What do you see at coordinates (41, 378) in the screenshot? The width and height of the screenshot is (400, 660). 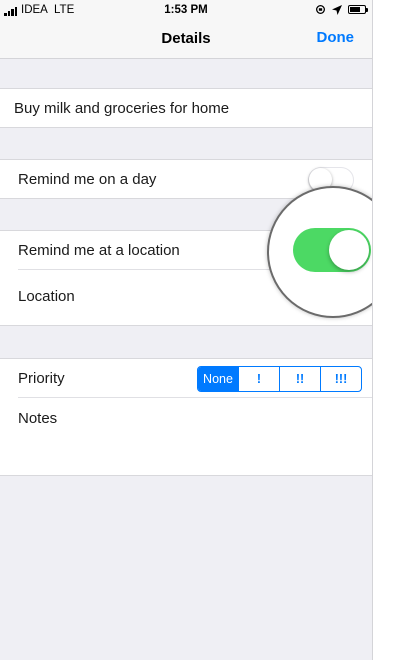 I see `priority-label: Priority` at bounding box center [41, 378].